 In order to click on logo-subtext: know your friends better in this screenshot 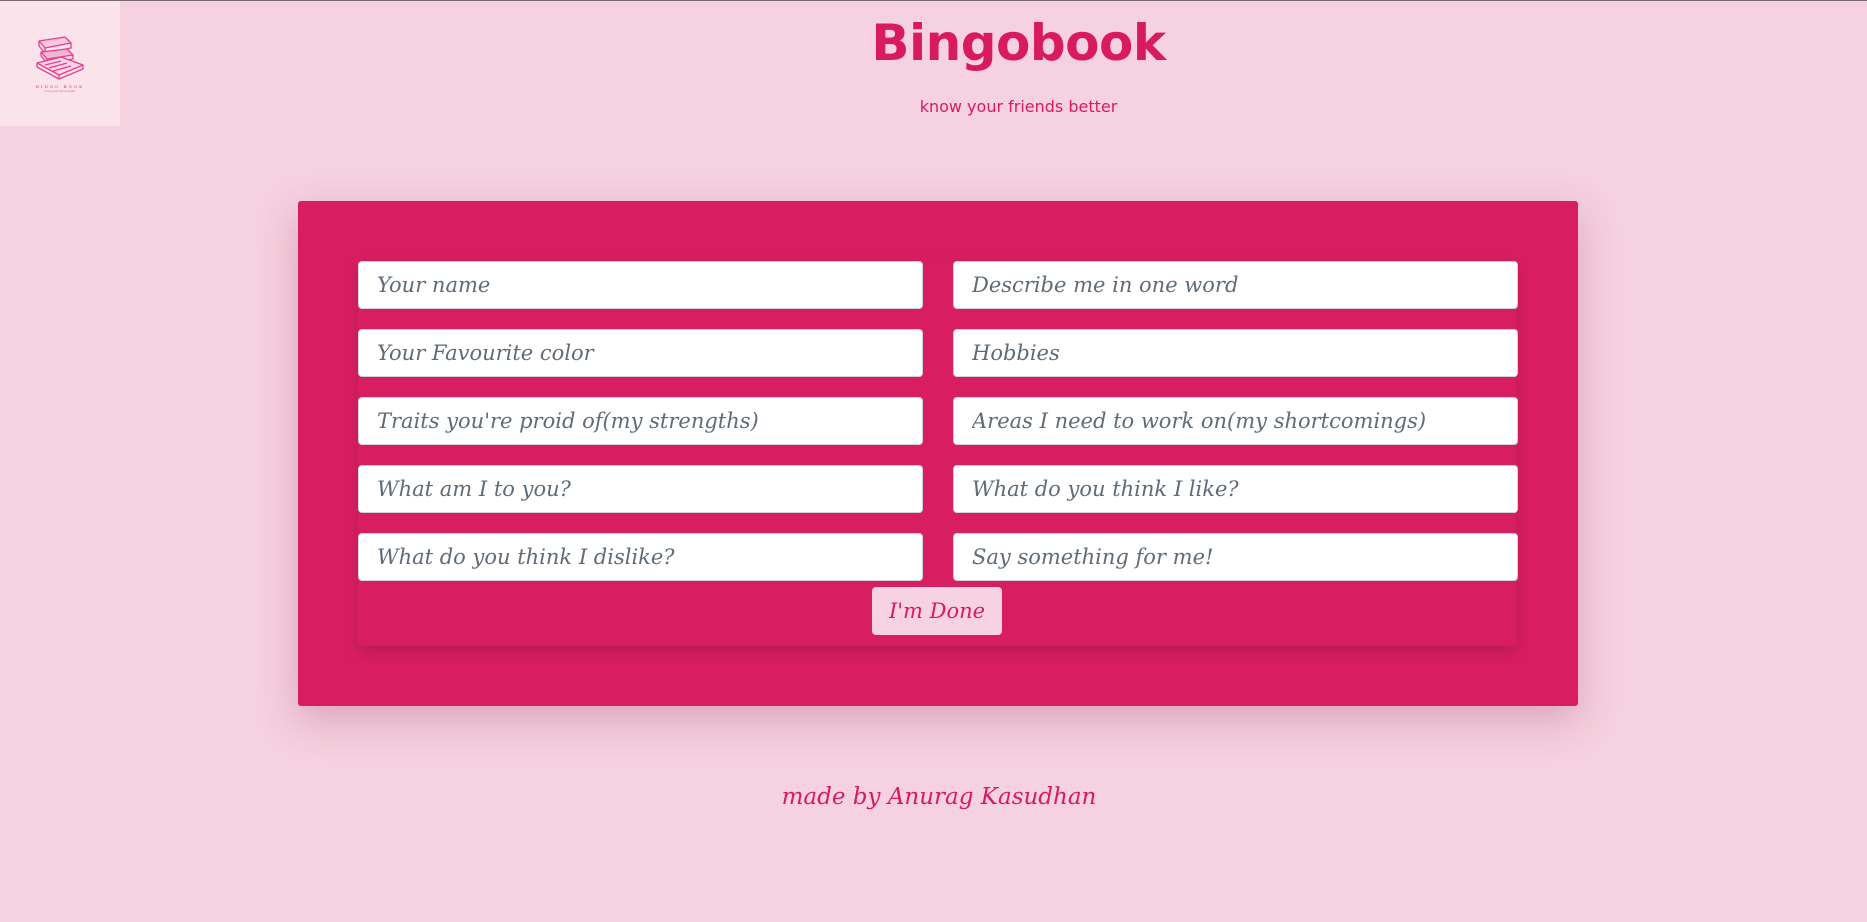, I will do `click(60, 91)`.